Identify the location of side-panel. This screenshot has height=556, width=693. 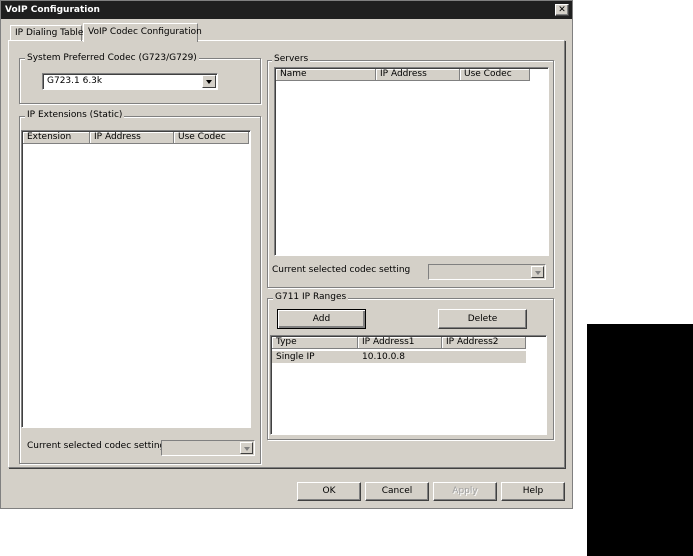
(640, 440).